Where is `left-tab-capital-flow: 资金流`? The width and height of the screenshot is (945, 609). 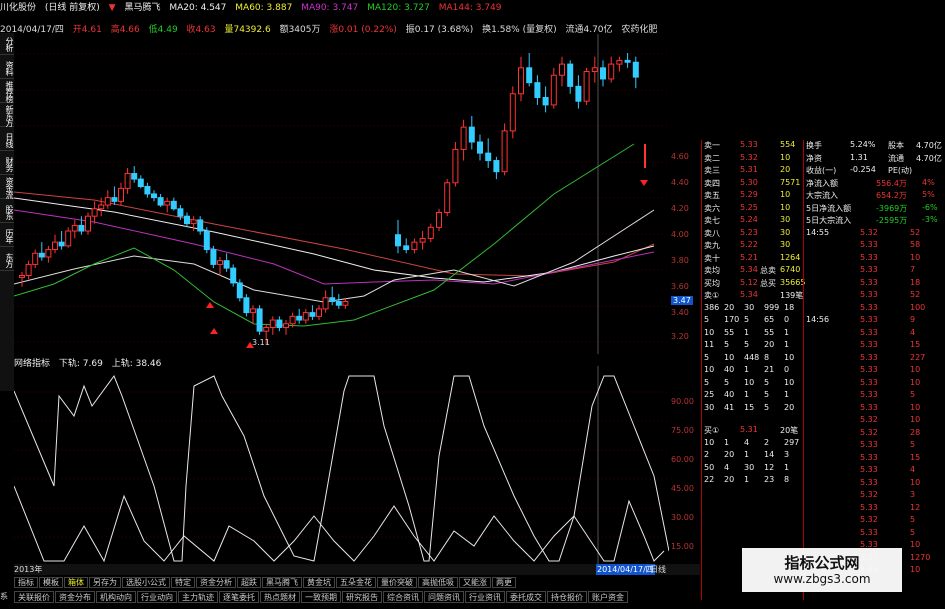
left-tab-capital-flow: 资金流 is located at coordinates (7, 188).